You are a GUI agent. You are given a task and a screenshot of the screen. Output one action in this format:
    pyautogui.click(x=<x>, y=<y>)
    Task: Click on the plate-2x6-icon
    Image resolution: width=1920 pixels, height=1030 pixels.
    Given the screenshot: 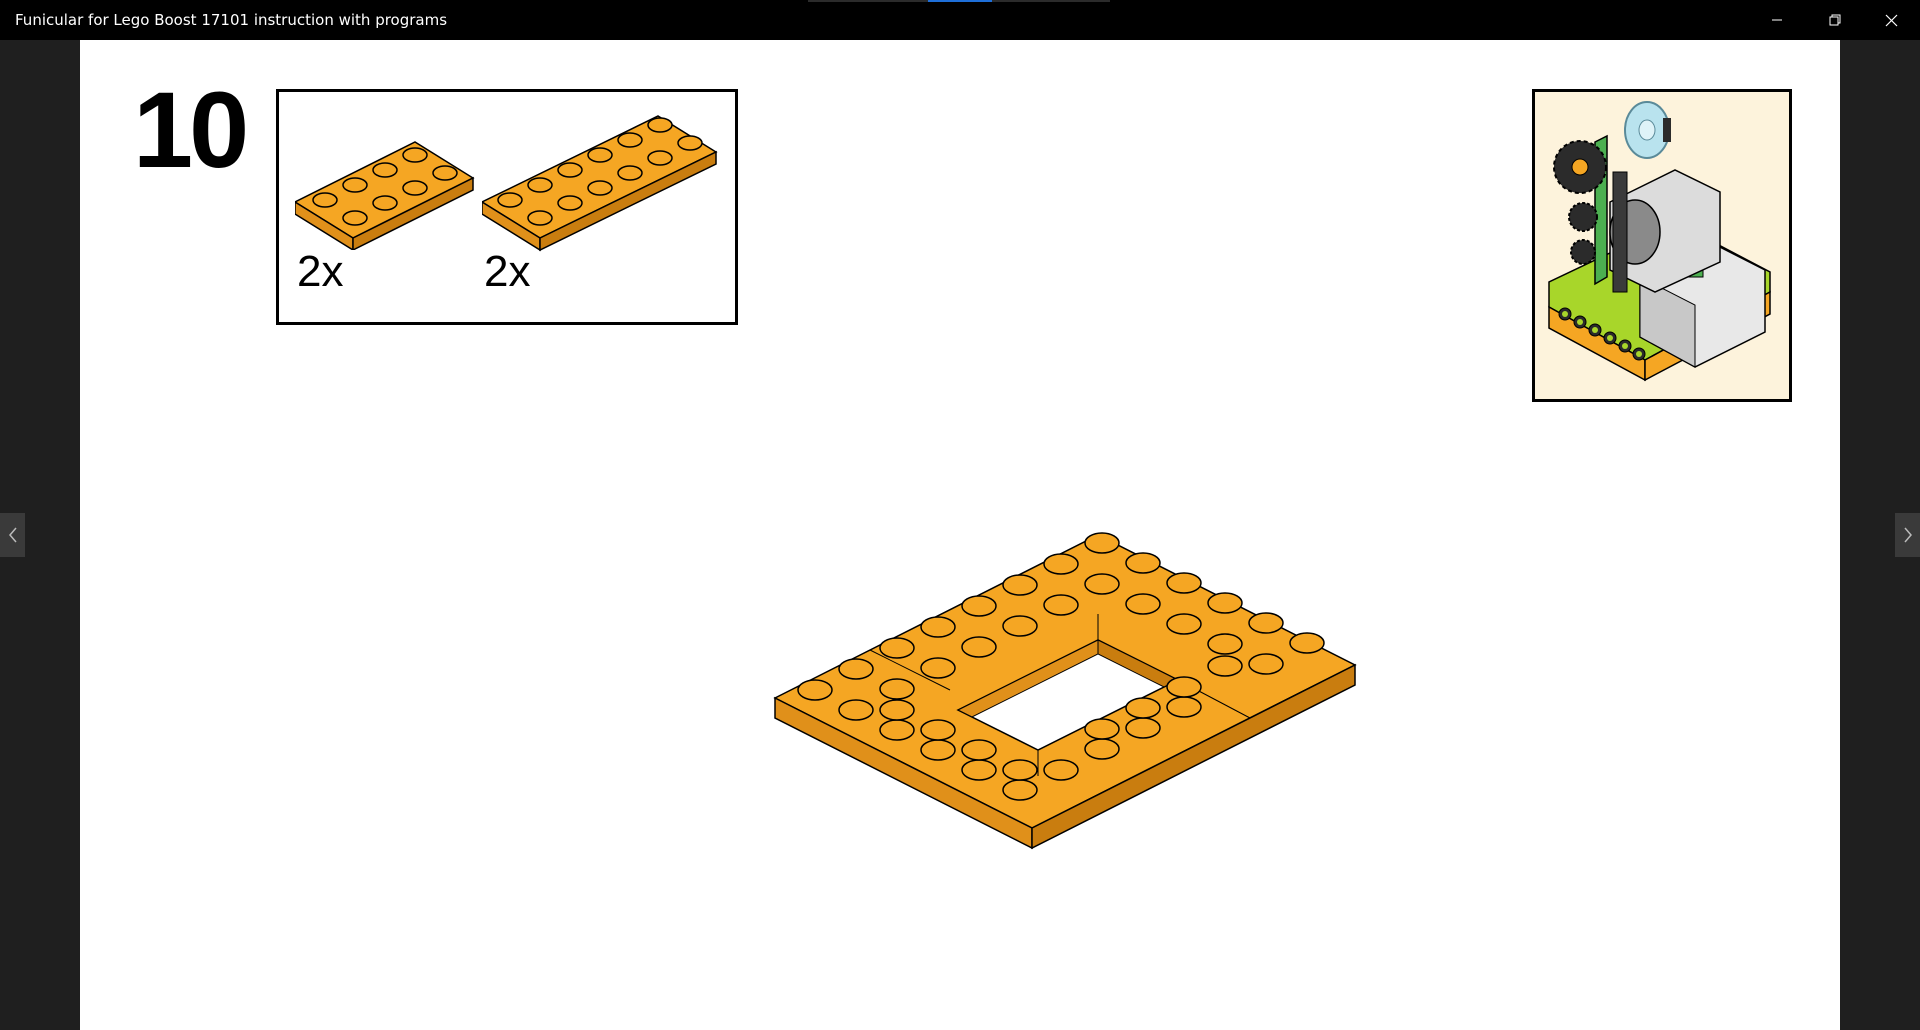 What is the action you would take?
    pyautogui.click(x=600, y=183)
    